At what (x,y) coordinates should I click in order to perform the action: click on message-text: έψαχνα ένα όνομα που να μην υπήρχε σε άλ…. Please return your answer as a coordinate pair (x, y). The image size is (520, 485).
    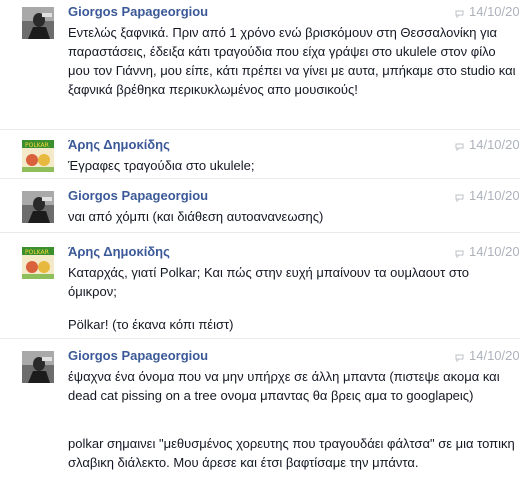
    Looking at the image, I should click on (284, 386).